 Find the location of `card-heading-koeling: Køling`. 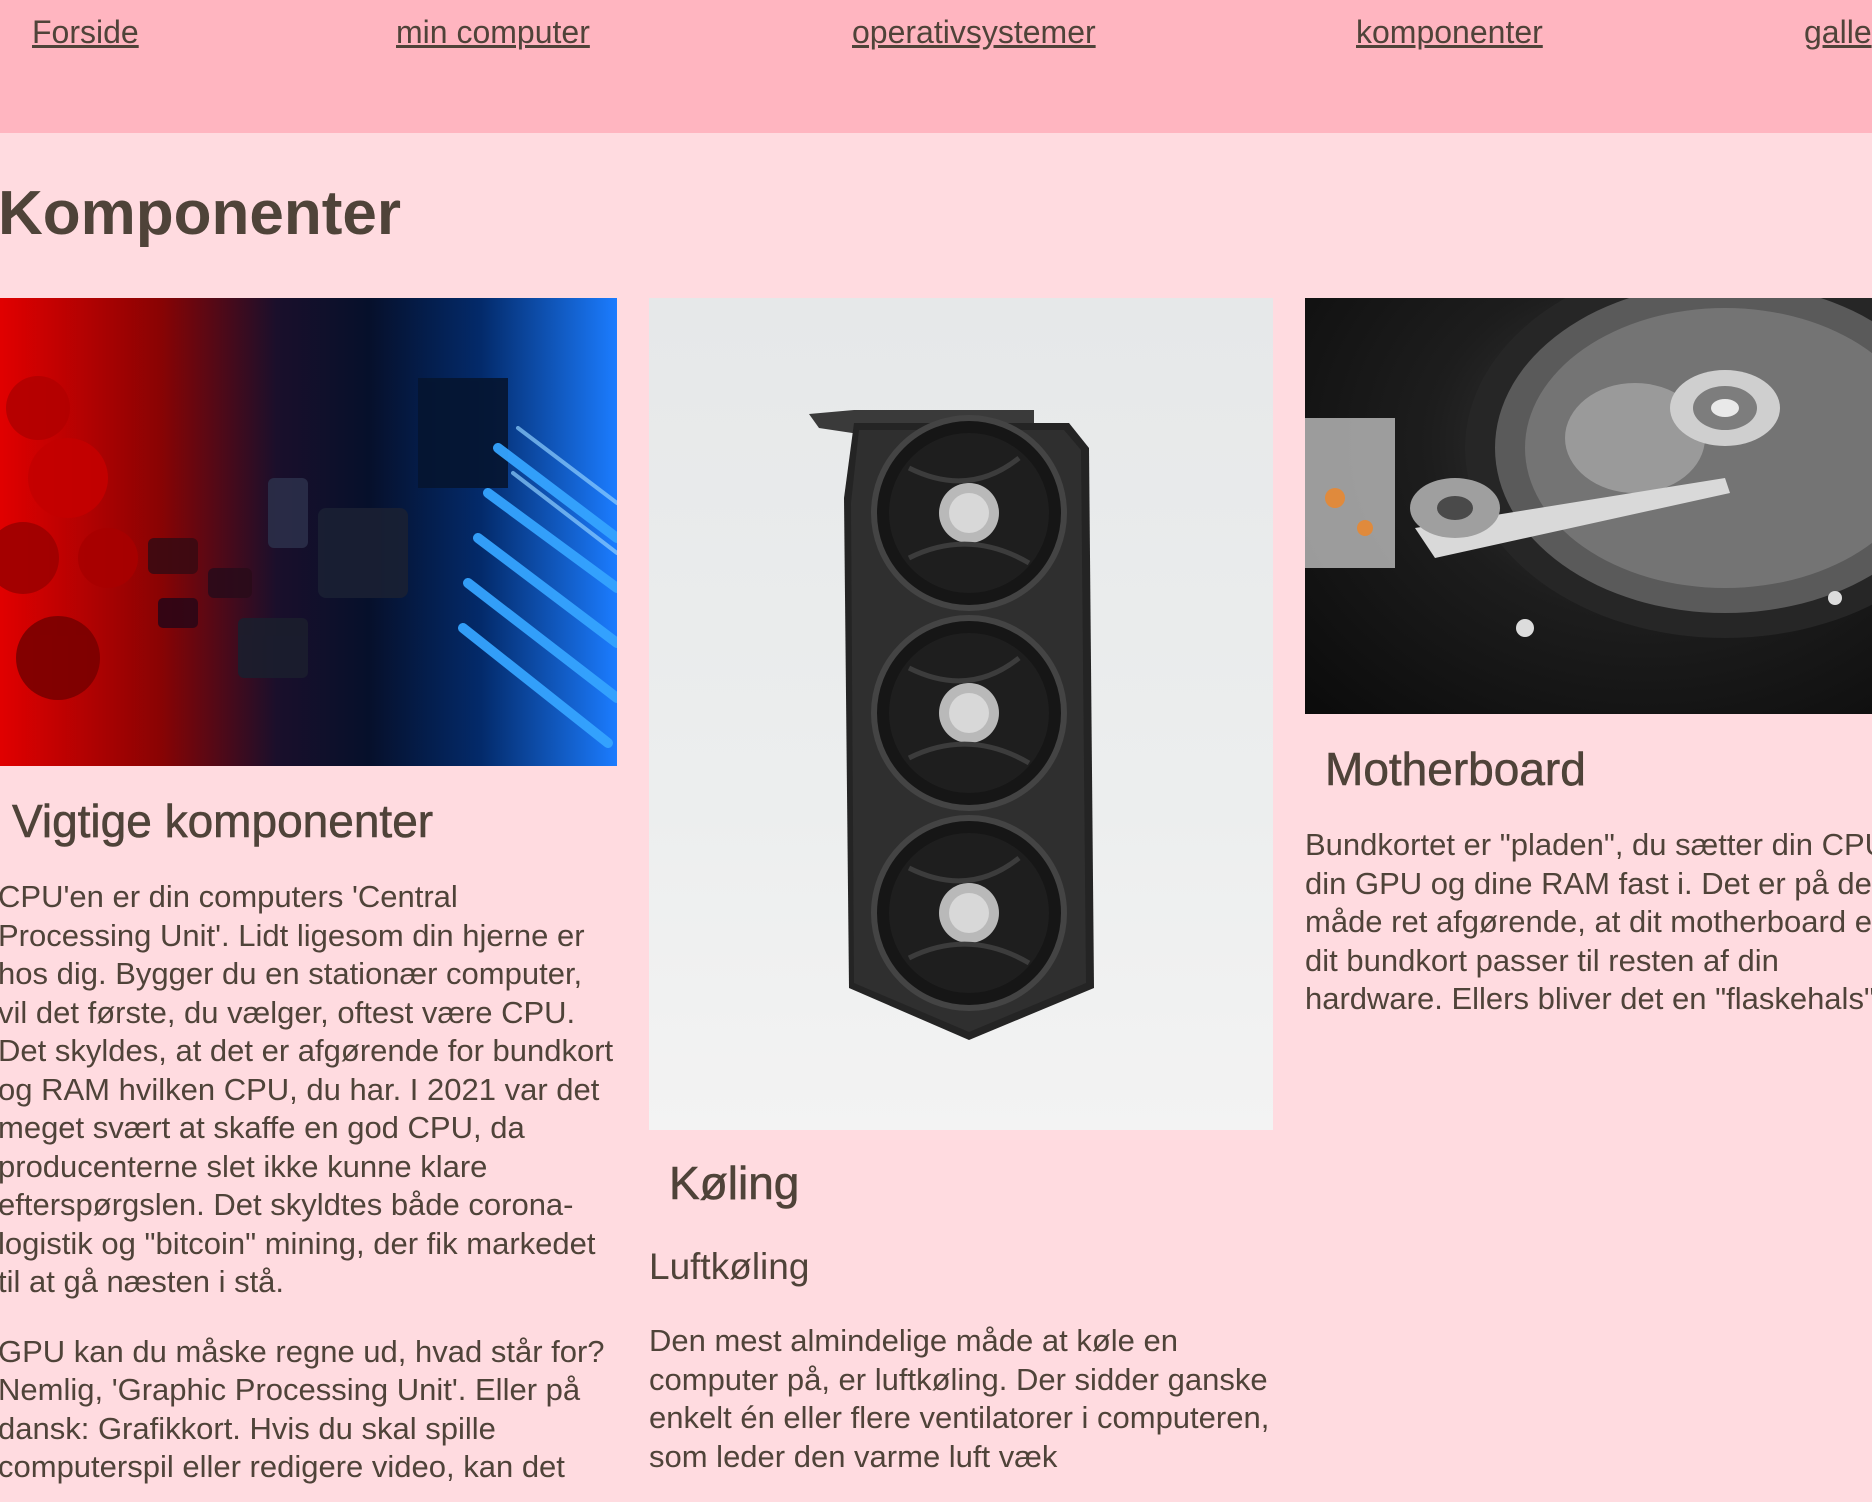

card-heading-koeling: Køling is located at coordinates (734, 1183).